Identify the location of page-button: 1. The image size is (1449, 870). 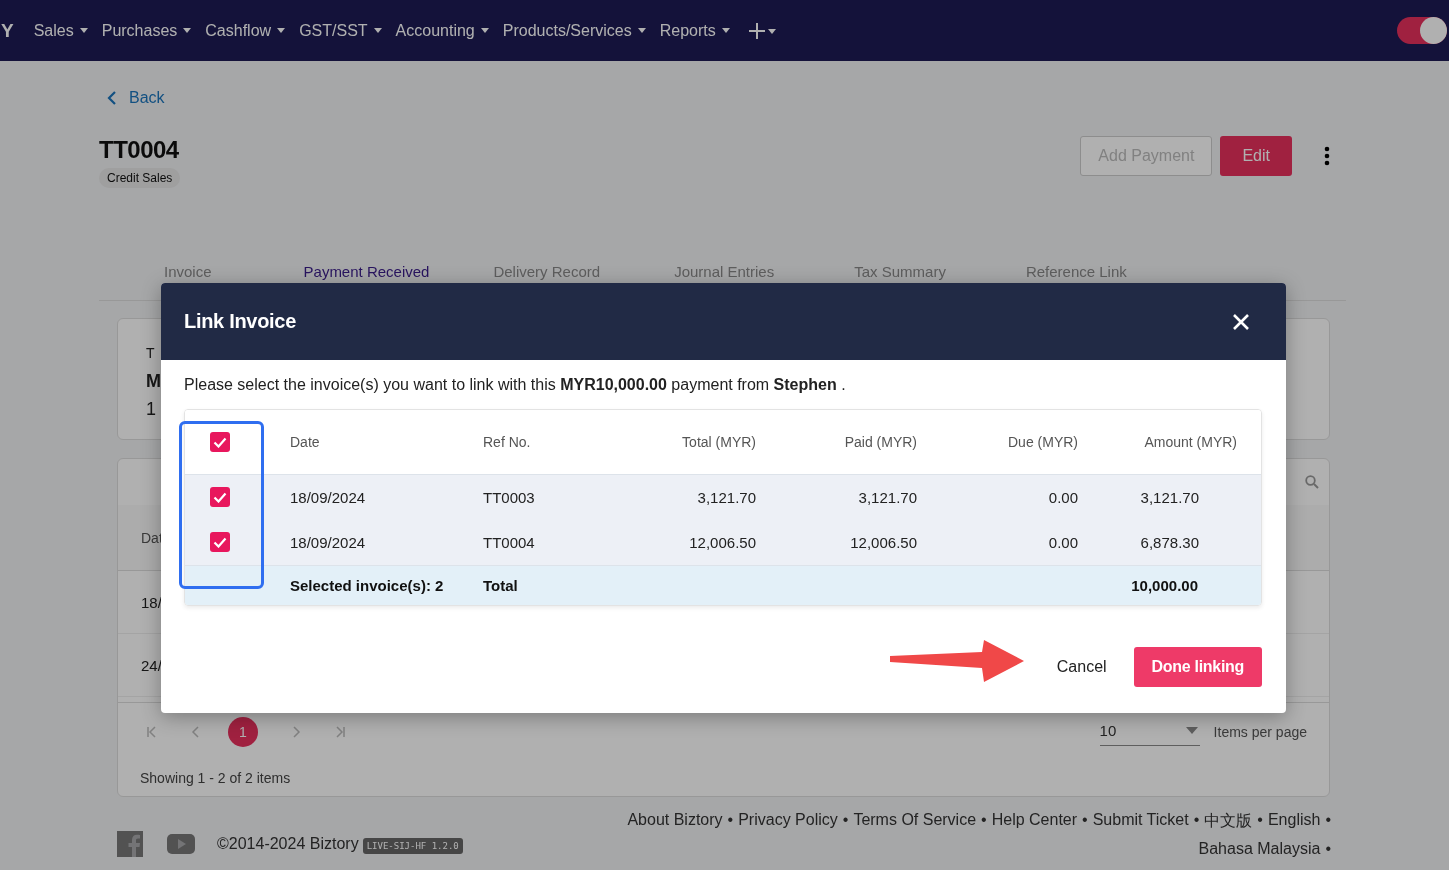
(243, 731).